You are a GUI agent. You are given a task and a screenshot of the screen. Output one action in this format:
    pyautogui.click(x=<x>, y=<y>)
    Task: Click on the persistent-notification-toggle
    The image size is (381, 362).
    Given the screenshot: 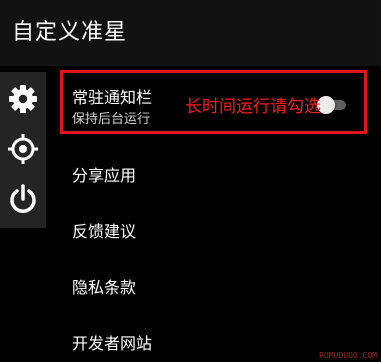 What is the action you would take?
    pyautogui.click(x=331, y=105)
    